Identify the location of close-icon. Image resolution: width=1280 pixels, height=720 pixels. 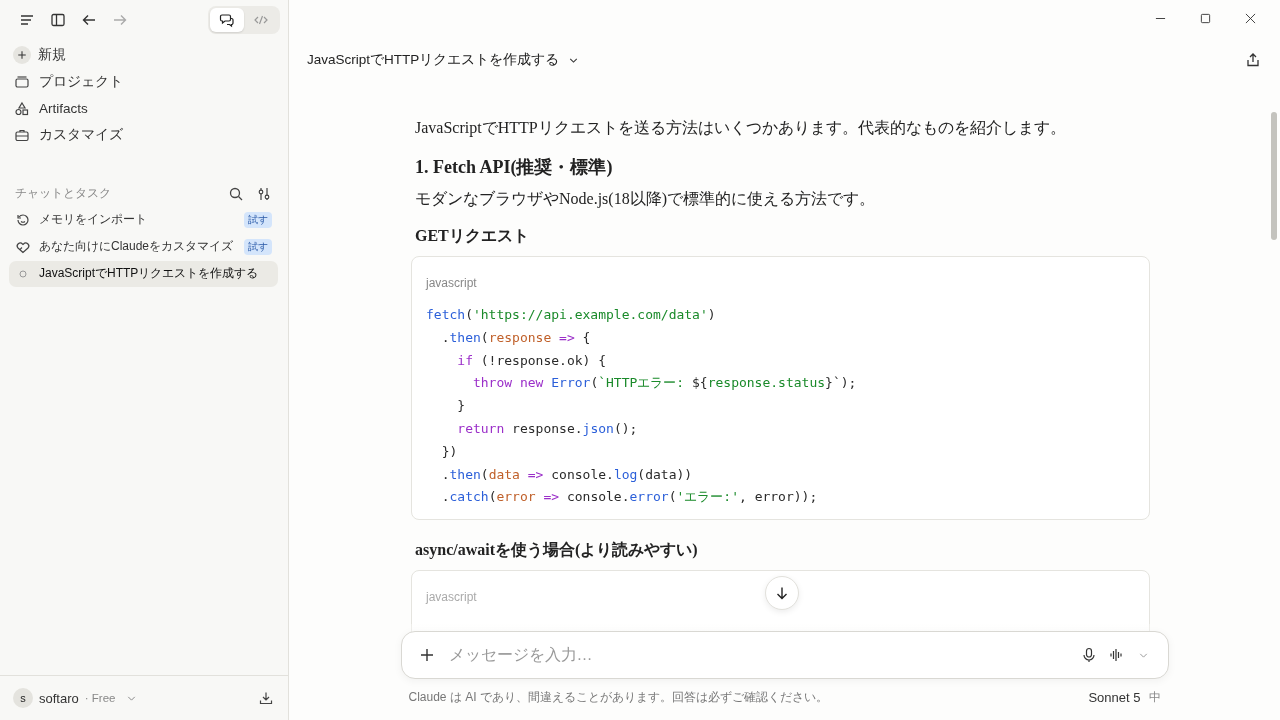
(1250, 18).